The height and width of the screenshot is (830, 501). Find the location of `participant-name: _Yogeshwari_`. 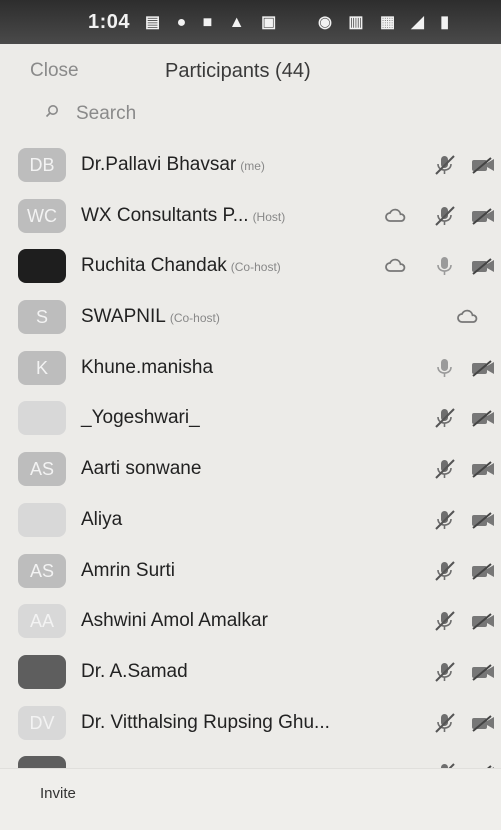

participant-name: _Yogeshwari_ is located at coordinates (140, 418).